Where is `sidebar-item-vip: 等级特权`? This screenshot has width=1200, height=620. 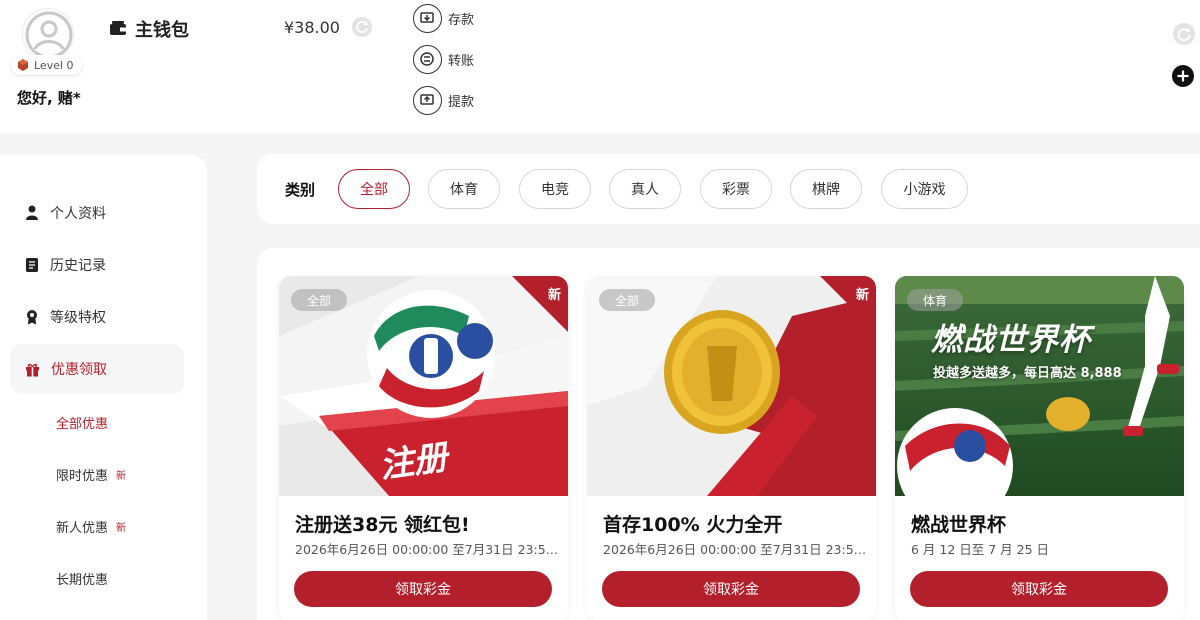 sidebar-item-vip: 等级特权 is located at coordinates (97, 317).